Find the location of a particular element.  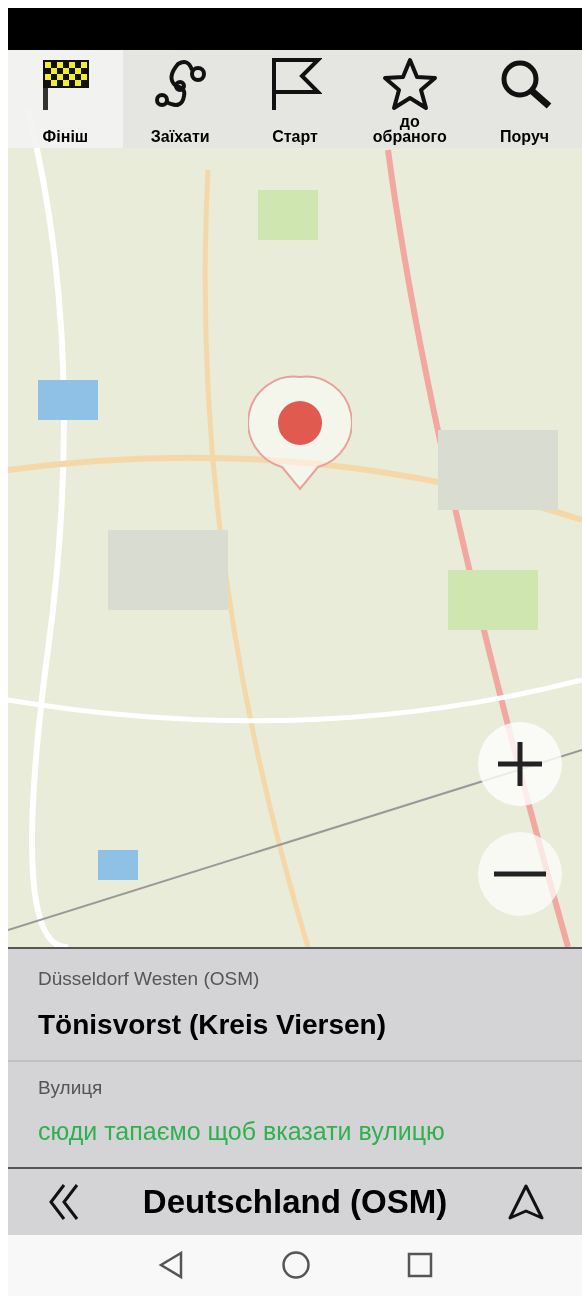

region-title: Deutschland (OSM) is located at coordinates (295, 1202).